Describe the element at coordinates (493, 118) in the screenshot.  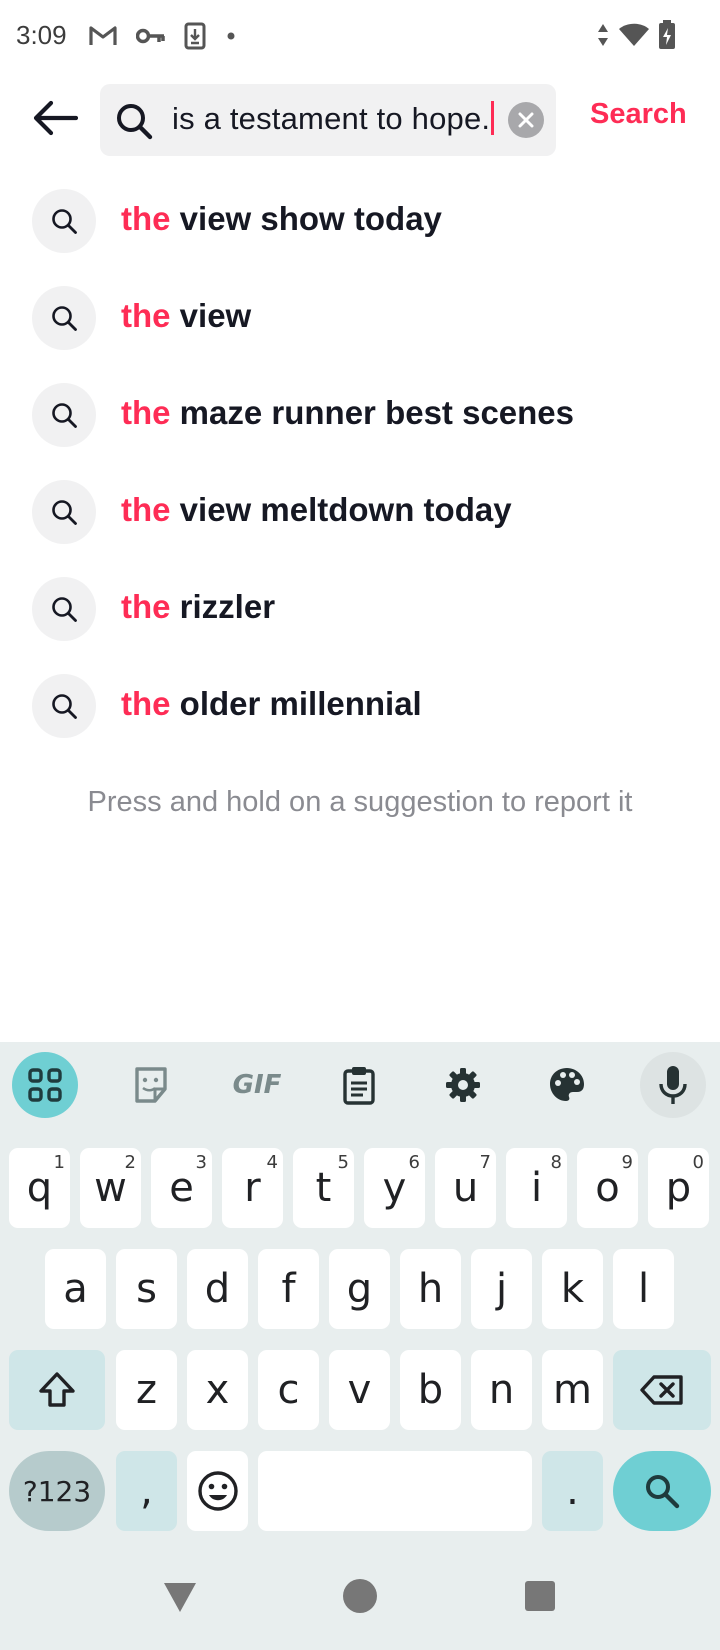
I see `text-caret` at that location.